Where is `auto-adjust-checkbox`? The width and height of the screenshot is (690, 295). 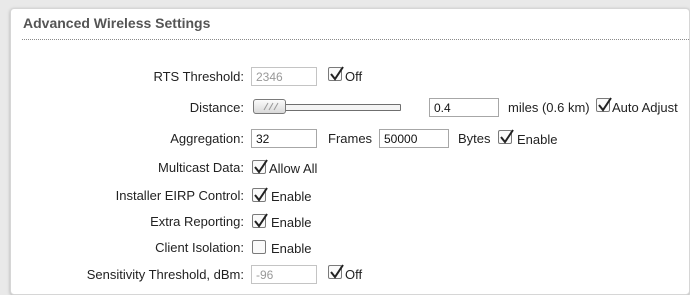 auto-adjust-checkbox is located at coordinates (604, 104).